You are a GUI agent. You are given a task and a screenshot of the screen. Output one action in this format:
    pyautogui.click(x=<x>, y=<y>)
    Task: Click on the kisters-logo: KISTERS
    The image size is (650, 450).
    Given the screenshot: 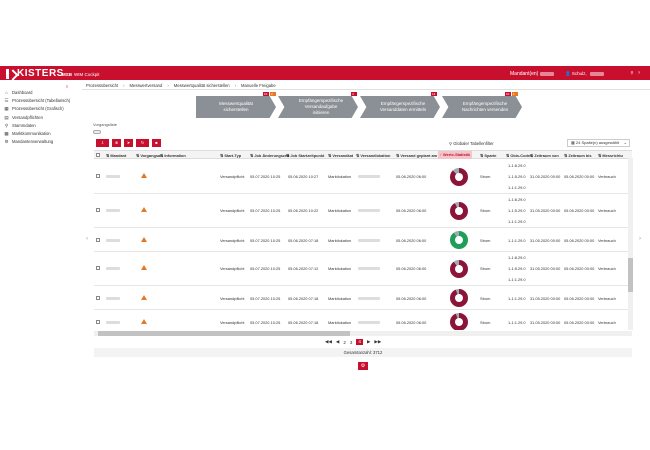 What is the action you would take?
    pyautogui.click(x=35, y=73)
    